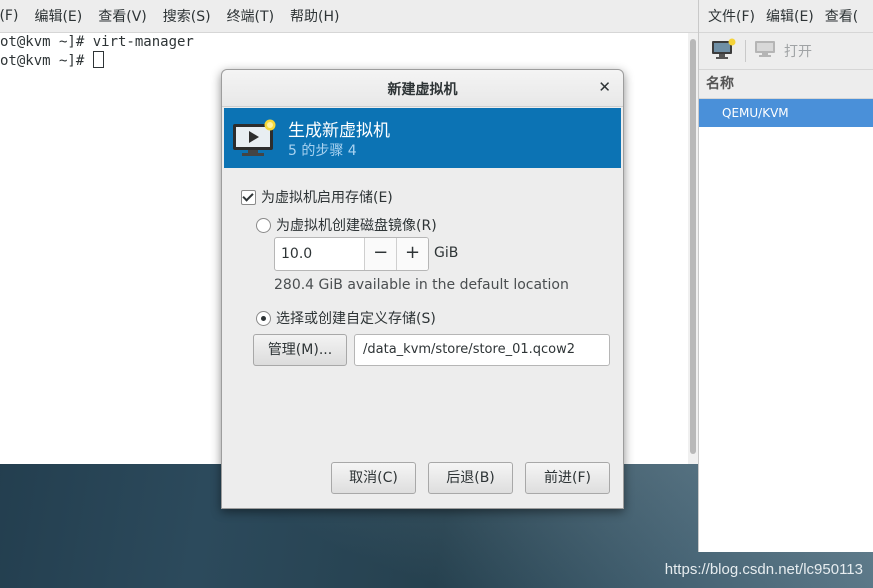  I want to click on vm-menu-file: 文件(F), so click(731, 16).